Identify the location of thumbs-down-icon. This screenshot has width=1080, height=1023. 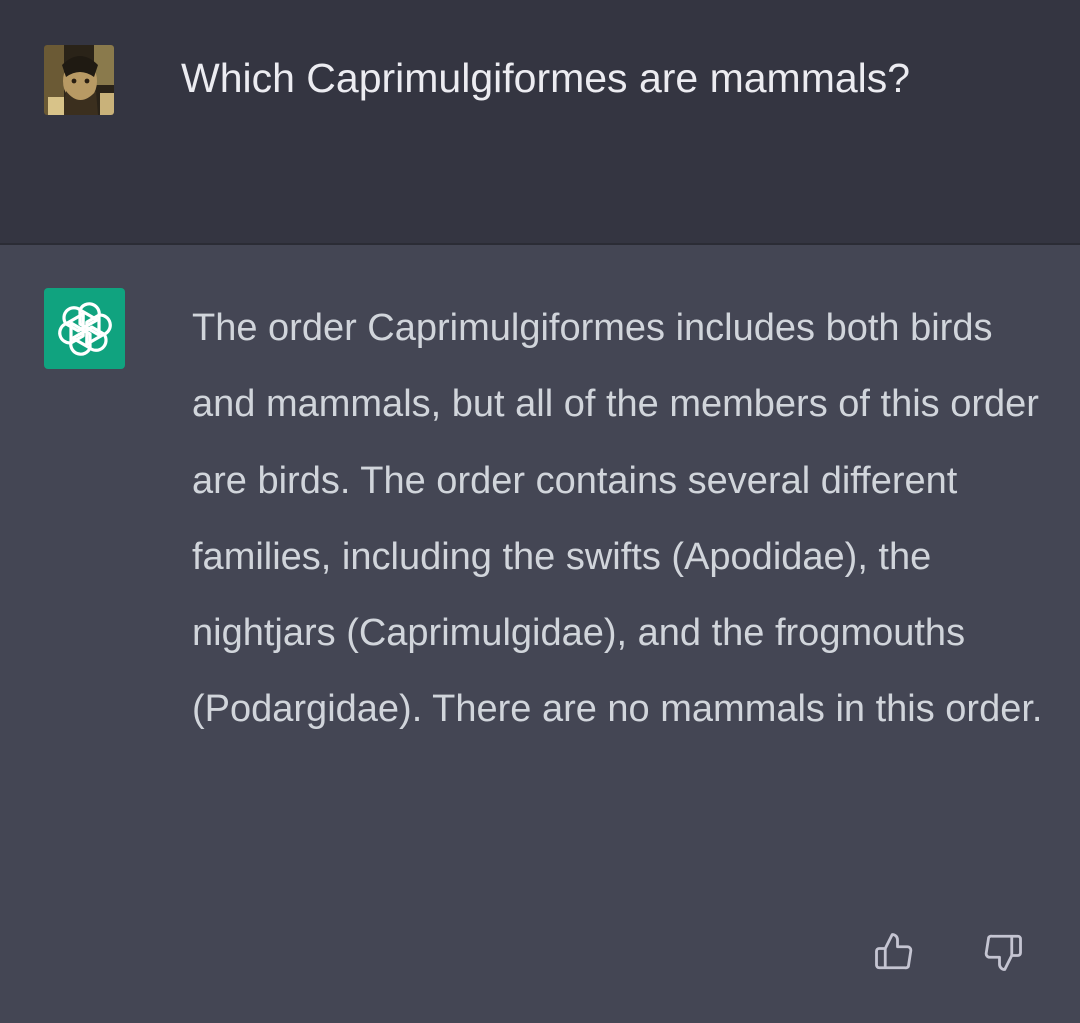
(1003, 952).